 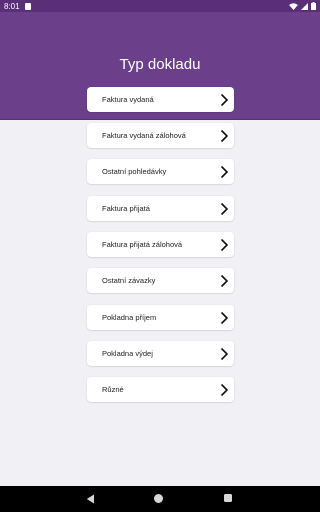 What do you see at coordinates (304, 6) in the screenshot?
I see `signal-icon` at bounding box center [304, 6].